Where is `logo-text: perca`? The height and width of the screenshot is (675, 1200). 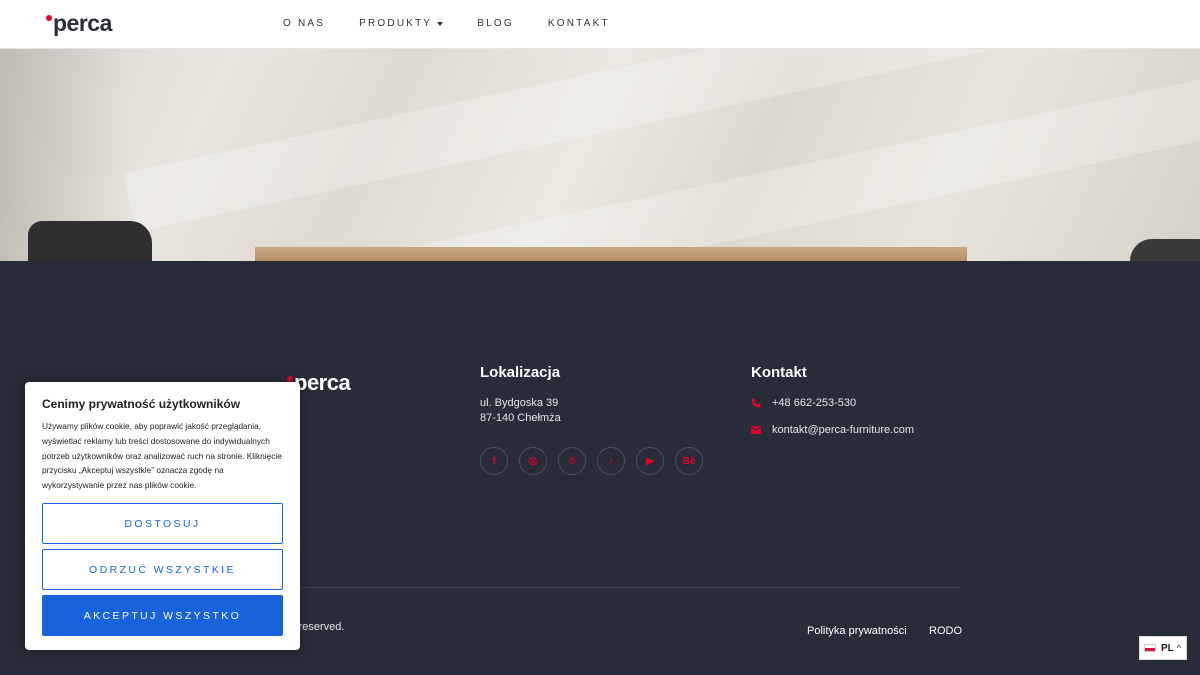 logo-text: perca is located at coordinates (82, 23).